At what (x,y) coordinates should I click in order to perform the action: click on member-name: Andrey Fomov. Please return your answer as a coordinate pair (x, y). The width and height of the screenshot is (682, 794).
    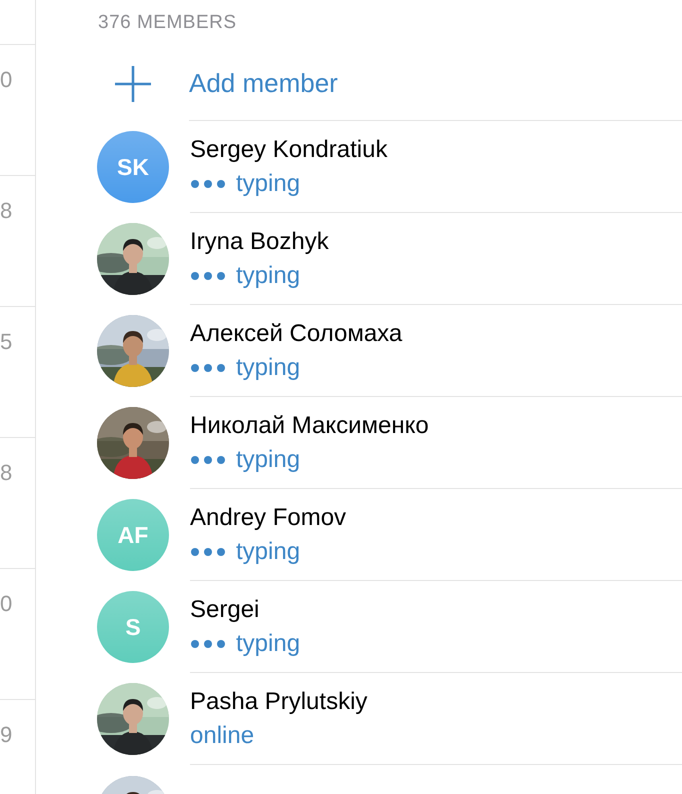
    Looking at the image, I should click on (268, 517).